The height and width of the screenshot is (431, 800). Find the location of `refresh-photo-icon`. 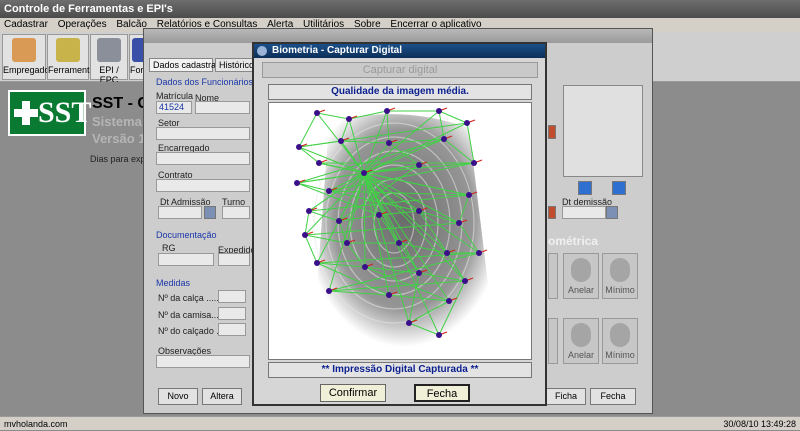

refresh-photo-icon is located at coordinates (619, 188).